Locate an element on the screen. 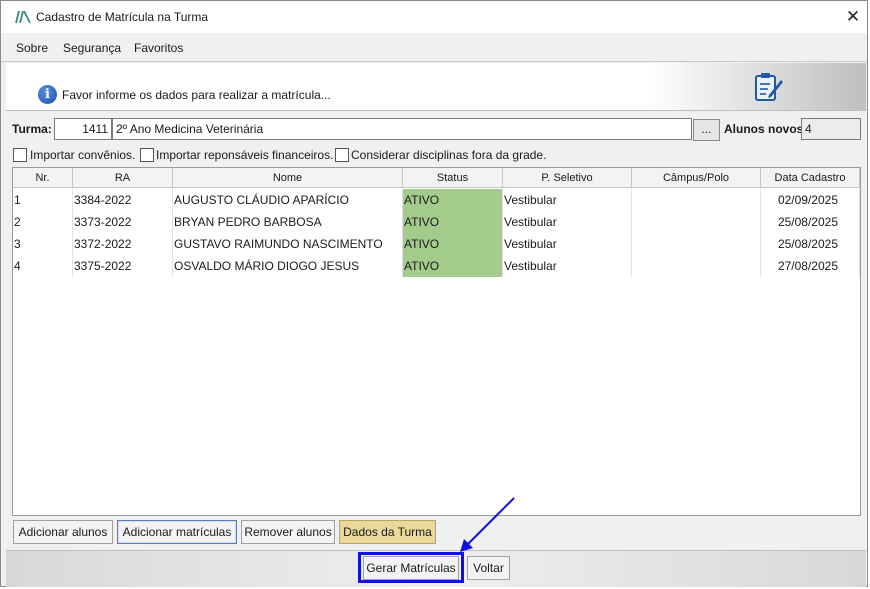  cell-ra: 3372-2022 is located at coordinates (123, 244).